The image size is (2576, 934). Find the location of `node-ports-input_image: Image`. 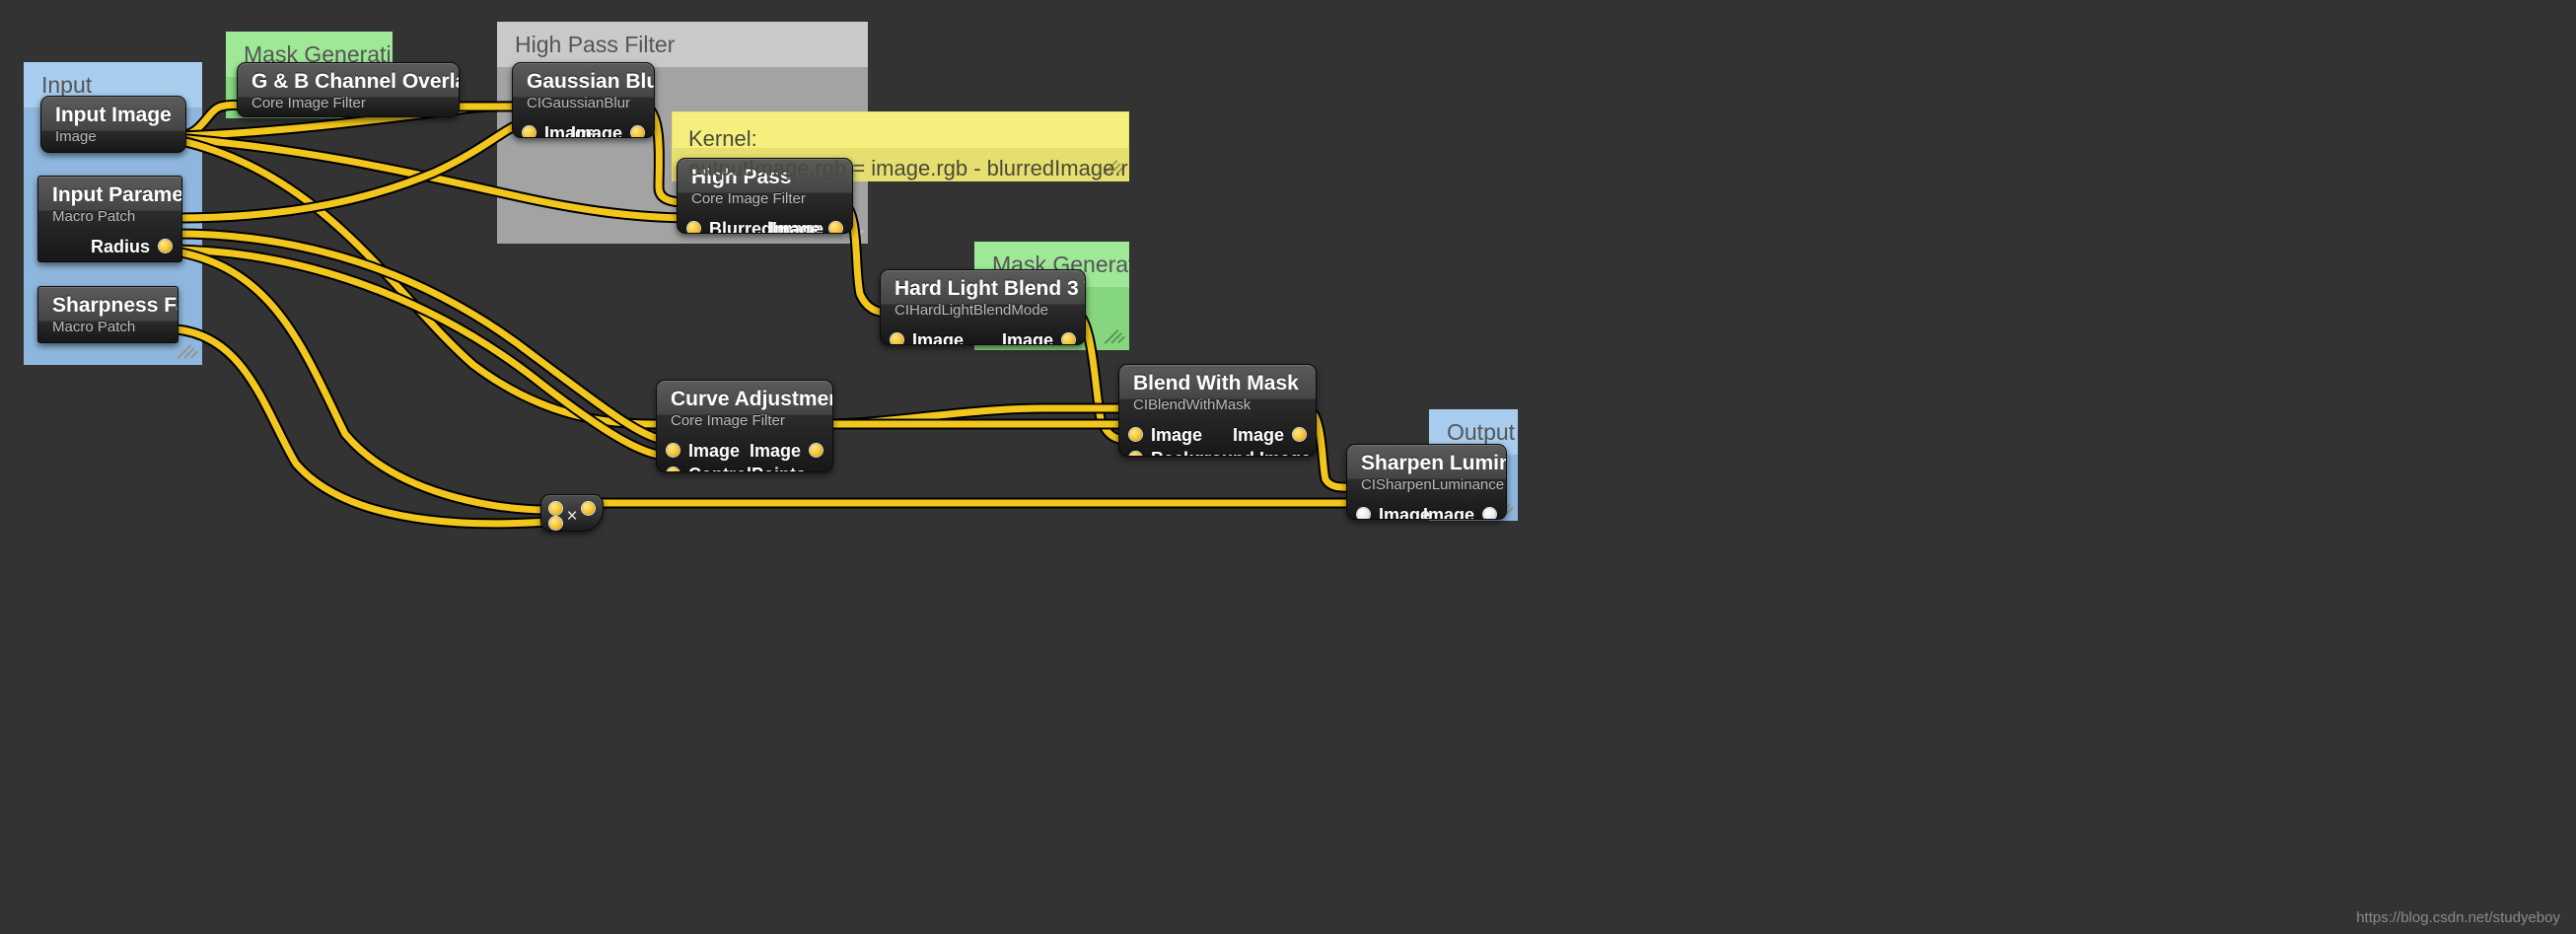

node-ports-input_image: Image is located at coordinates (113, 151).